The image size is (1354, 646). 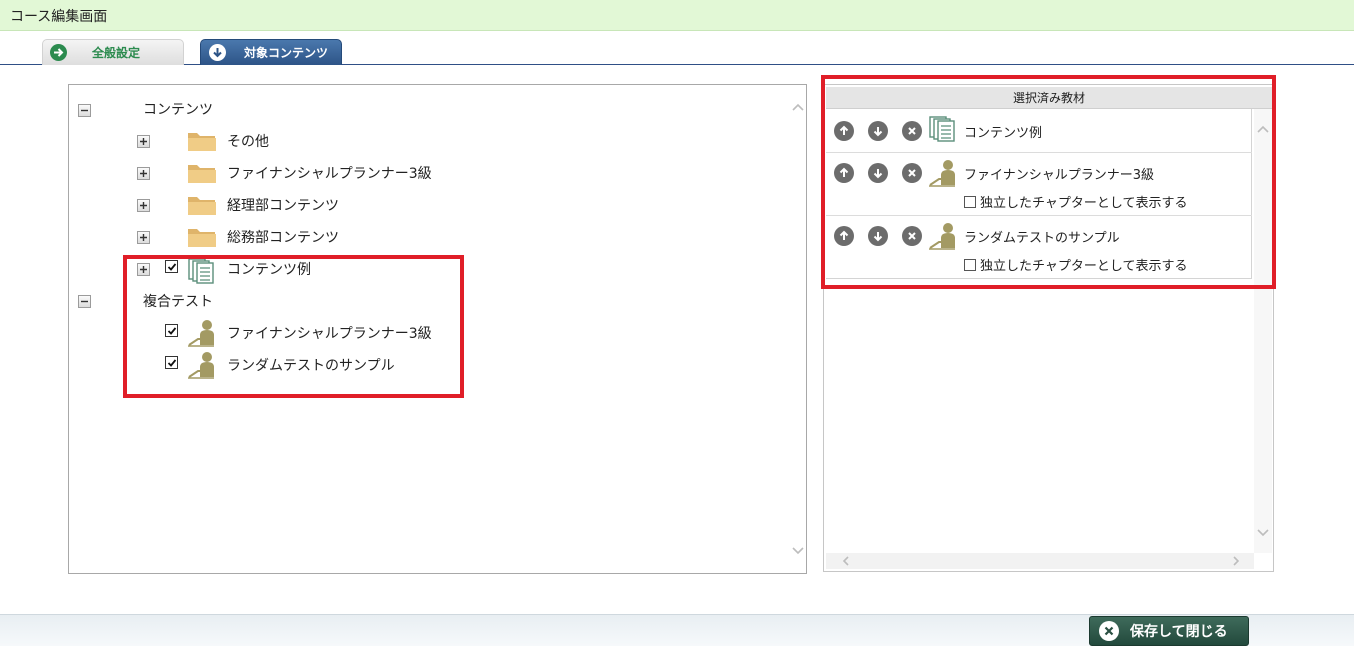 I want to click on tree-item-content-example: コンテンツ例, so click(x=269, y=269).